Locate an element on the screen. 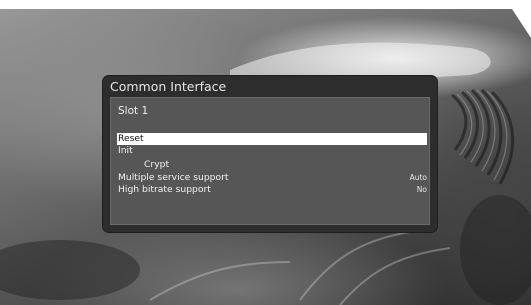 The image size is (531, 305). dialog-title: Common Interface is located at coordinates (168, 86).